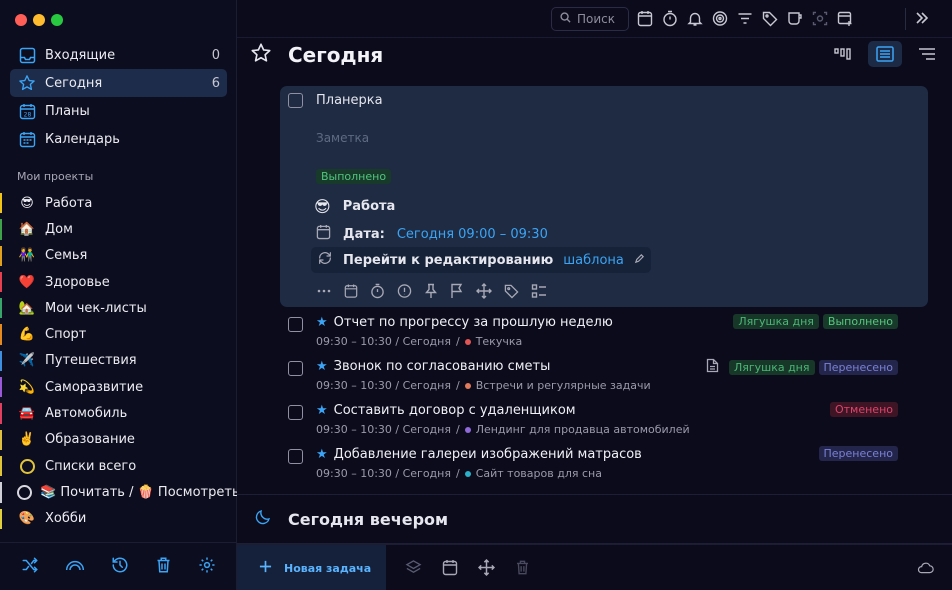 The width and height of the screenshot is (952, 590). I want to click on shuffle-icon, so click(30, 567).